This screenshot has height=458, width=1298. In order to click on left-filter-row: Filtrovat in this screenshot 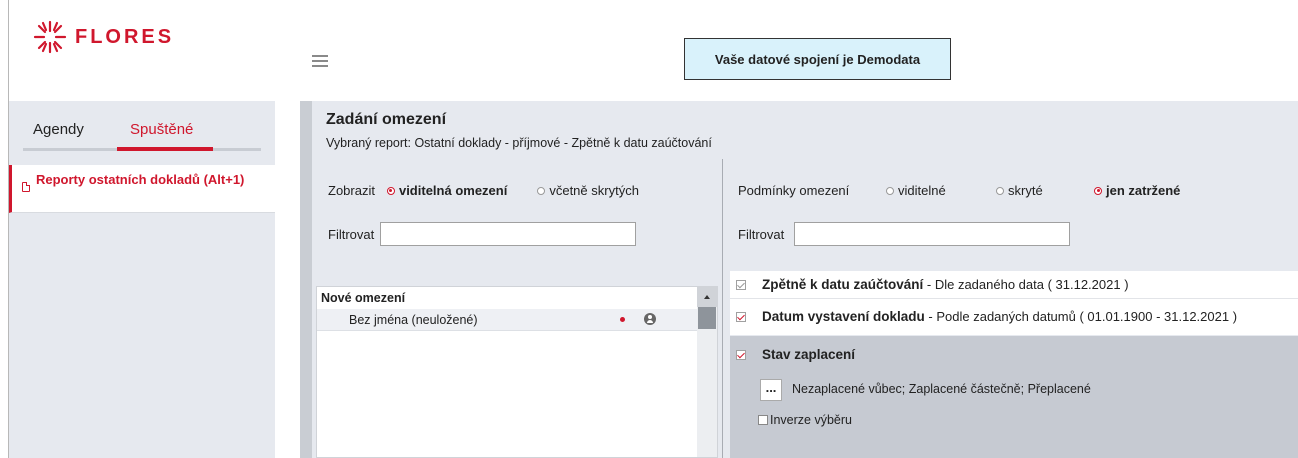, I will do `click(482, 234)`.